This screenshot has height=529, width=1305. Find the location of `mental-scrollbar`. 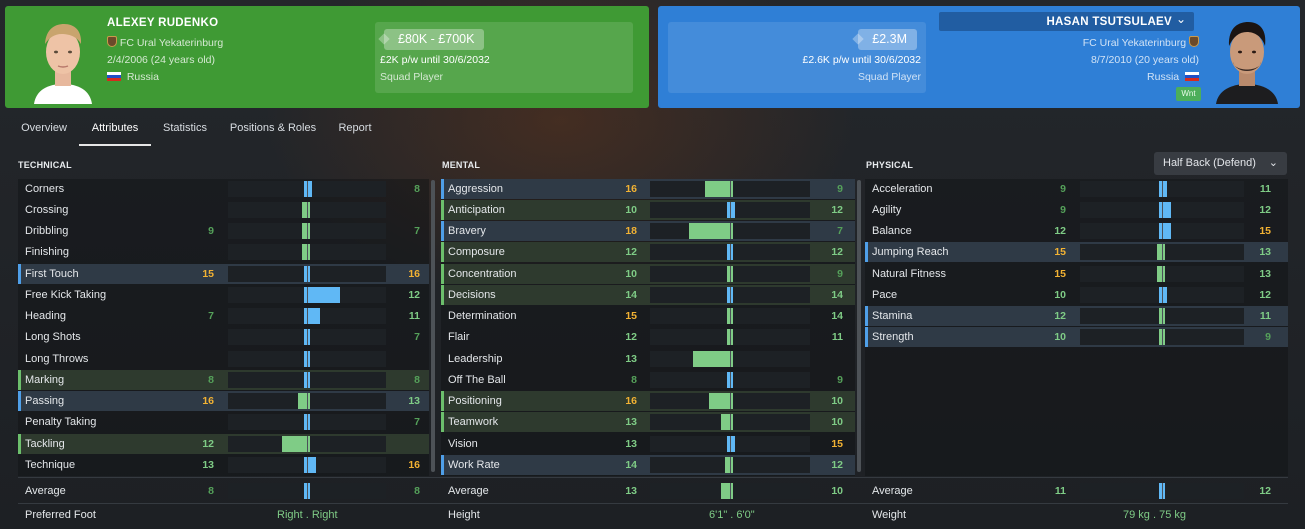

mental-scrollbar is located at coordinates (859, 326).